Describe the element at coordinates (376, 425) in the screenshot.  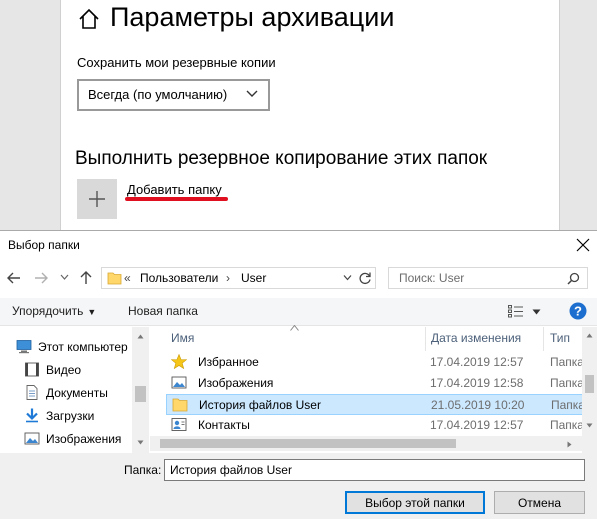
I see `file-row: Контакты 17.04.2019 12:57 Папка` at that location.